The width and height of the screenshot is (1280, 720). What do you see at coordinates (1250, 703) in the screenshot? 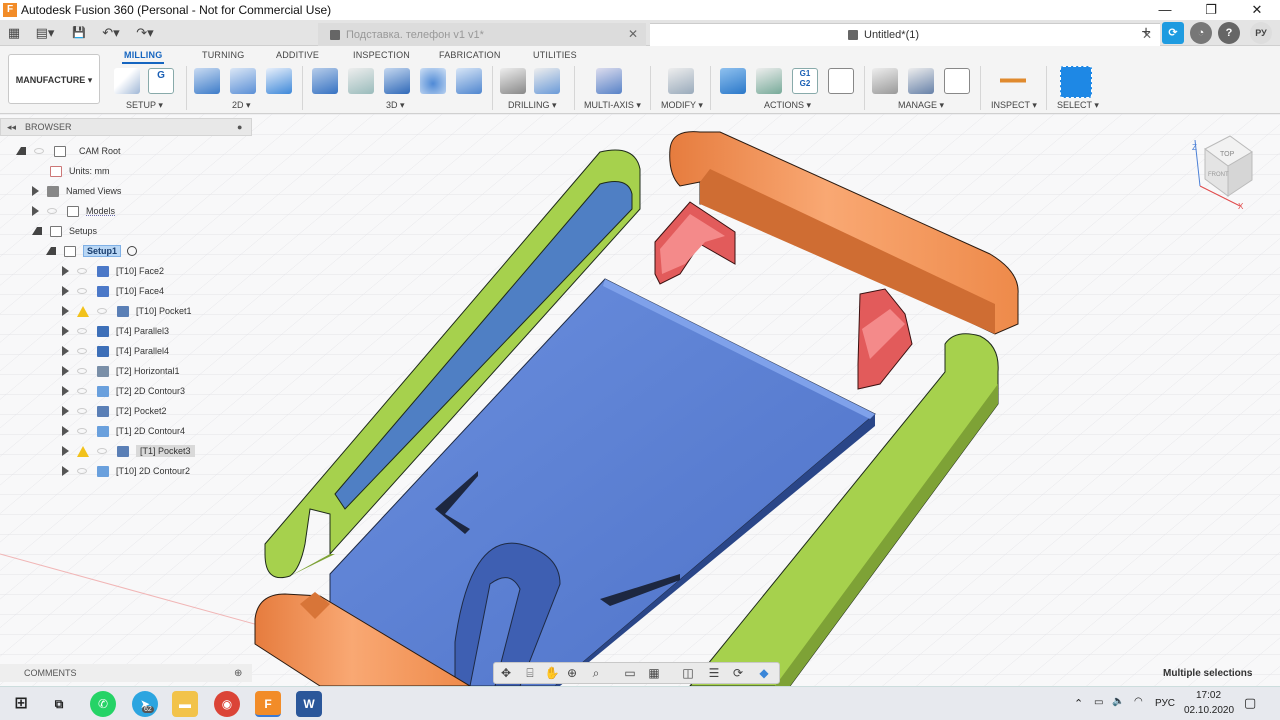
I see `notifications-icon: ▢` at bounding box center [1250, 703].